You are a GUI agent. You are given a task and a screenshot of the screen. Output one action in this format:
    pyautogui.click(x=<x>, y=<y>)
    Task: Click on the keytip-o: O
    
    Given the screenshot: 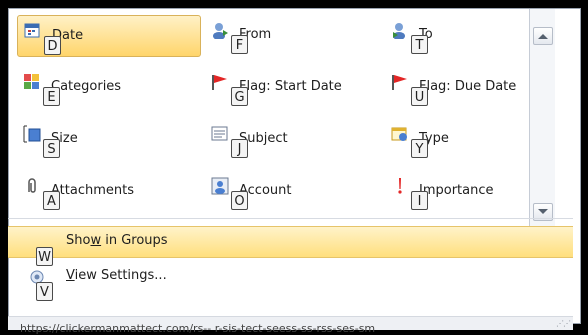 What is the action you would take?
    pyautogui.click(x=239, y=200)
    